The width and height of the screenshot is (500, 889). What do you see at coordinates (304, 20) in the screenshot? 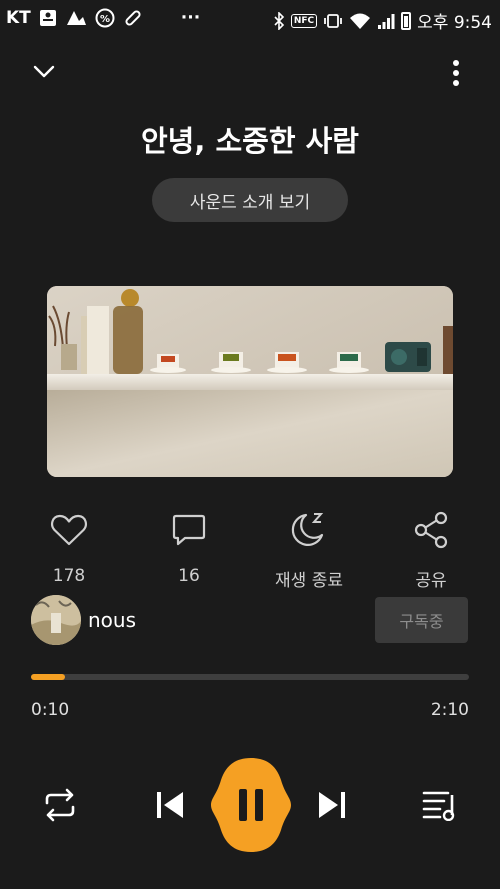
I see `nfc-icon: NFC` at bounding box center [304, 20].